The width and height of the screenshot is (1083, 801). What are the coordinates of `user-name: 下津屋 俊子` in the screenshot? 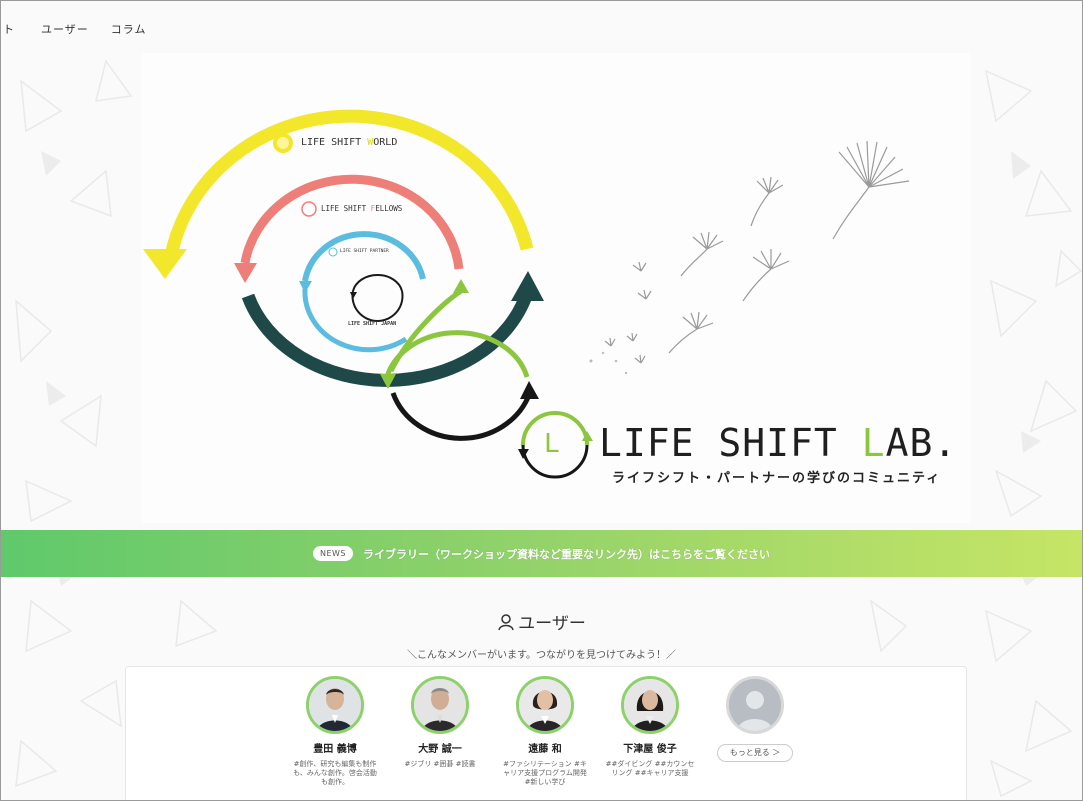 It's located at (650, 747).